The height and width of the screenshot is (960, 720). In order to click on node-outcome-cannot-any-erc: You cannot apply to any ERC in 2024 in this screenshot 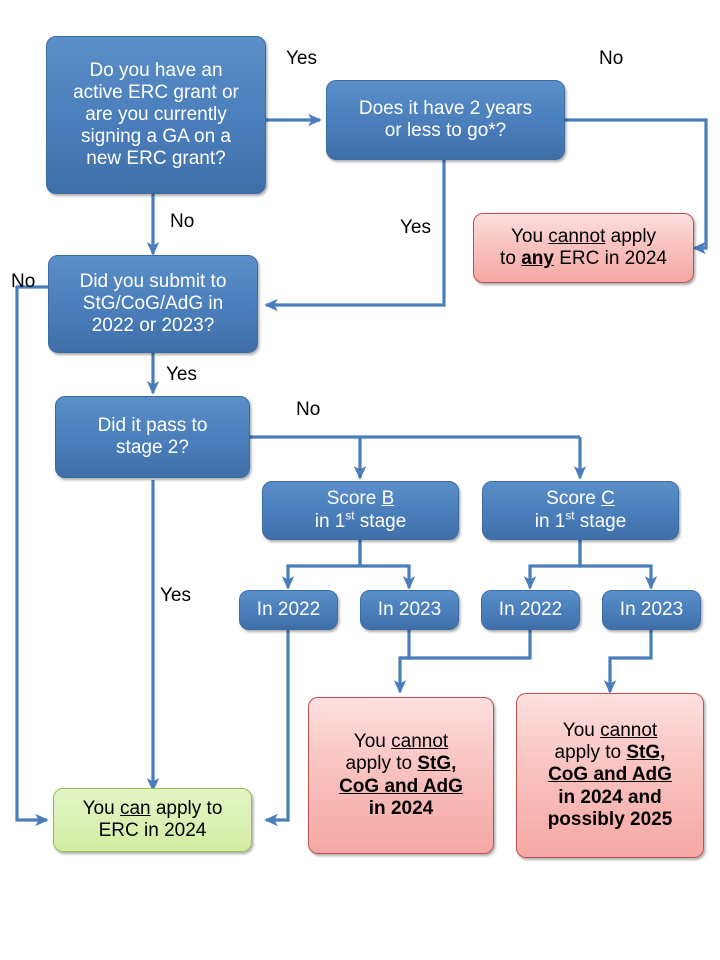, I will do `click(583, 248)`.